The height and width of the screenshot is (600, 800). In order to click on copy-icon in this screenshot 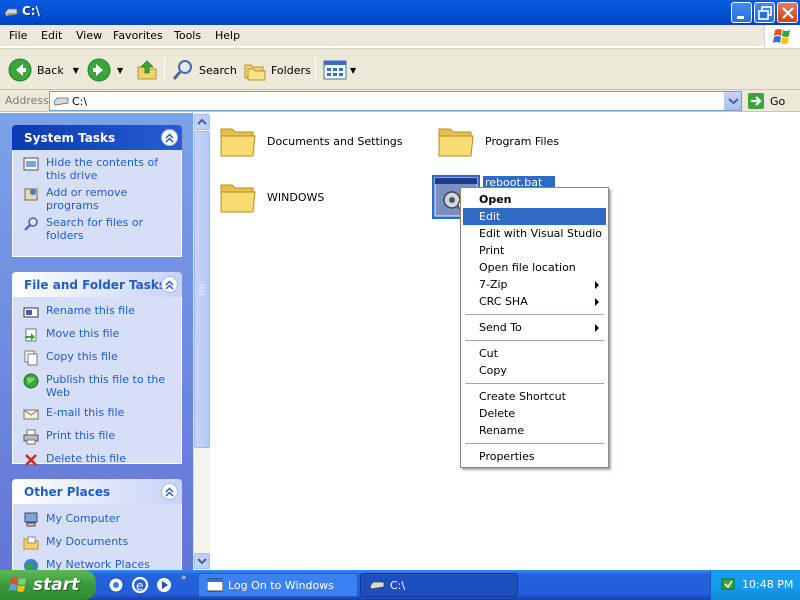, I will do `click(31, 358)`.